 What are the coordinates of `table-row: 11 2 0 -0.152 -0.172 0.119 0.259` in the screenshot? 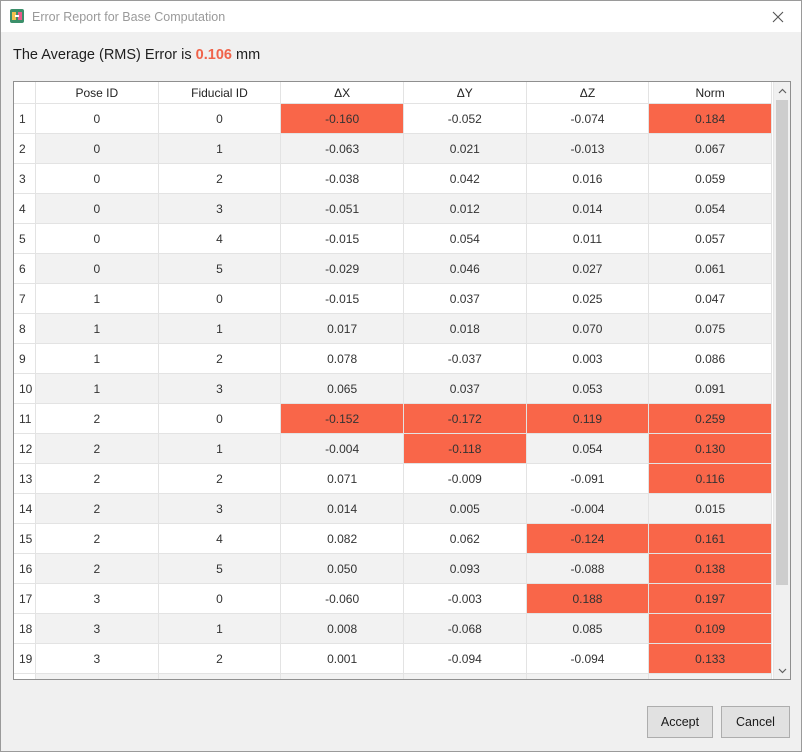 It's located at (393, 419).